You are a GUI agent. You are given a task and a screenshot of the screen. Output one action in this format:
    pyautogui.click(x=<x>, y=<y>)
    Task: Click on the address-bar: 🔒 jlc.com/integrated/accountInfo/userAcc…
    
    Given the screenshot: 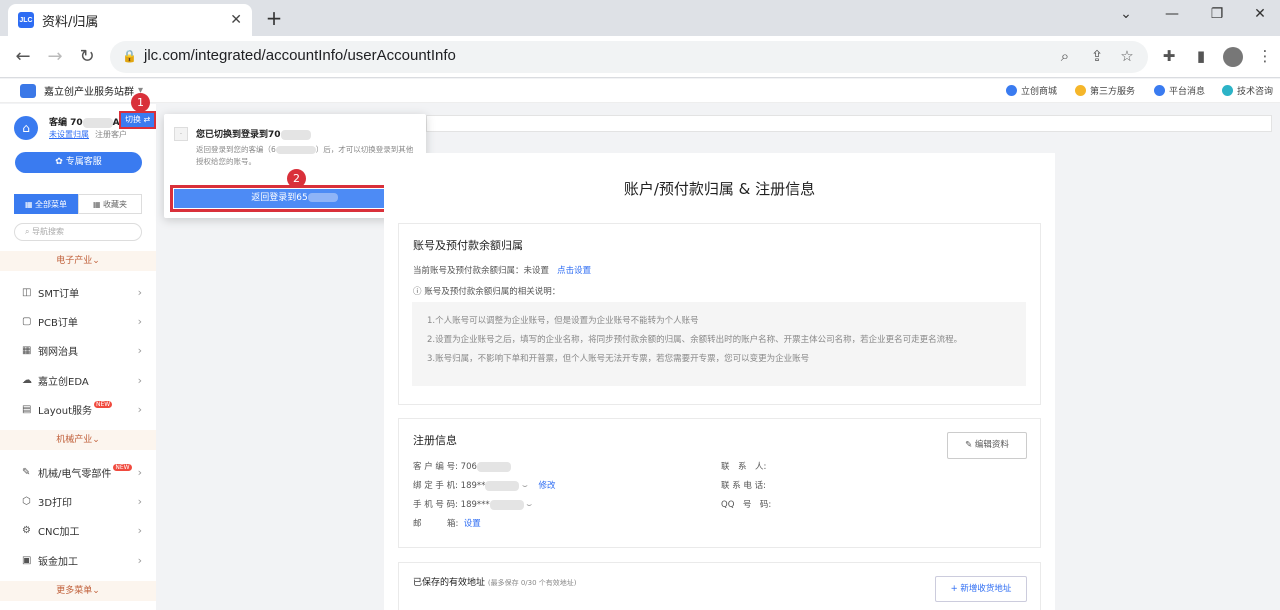 What is the action you would take?
    pyautogui.click(x=629, y=57)
    